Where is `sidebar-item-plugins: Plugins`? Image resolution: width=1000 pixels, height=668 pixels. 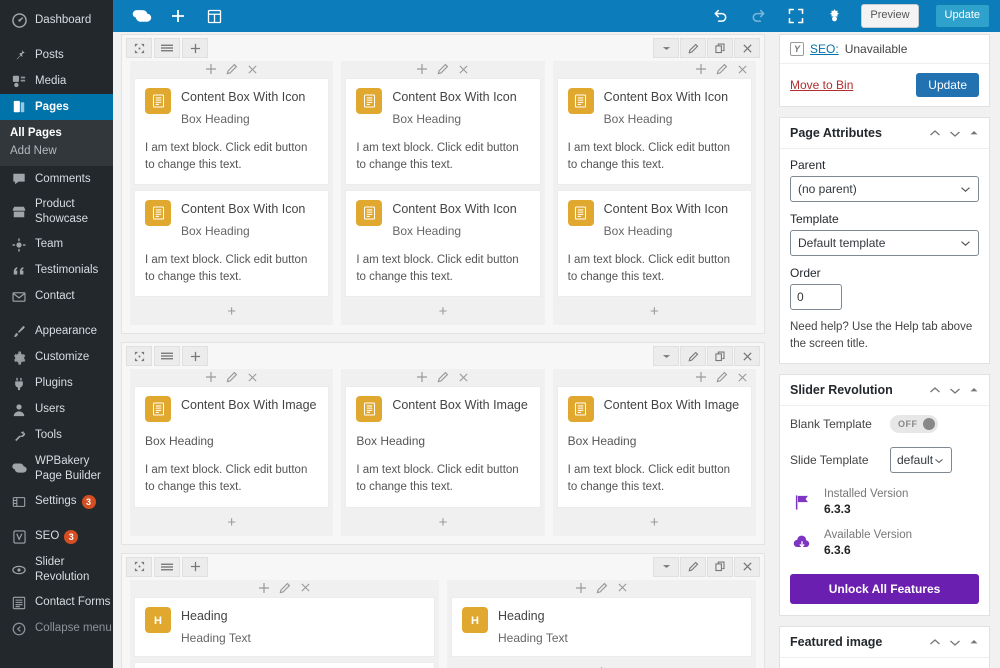 sidebar-item-plugins: Plugins is located at coordinates (56, 384).